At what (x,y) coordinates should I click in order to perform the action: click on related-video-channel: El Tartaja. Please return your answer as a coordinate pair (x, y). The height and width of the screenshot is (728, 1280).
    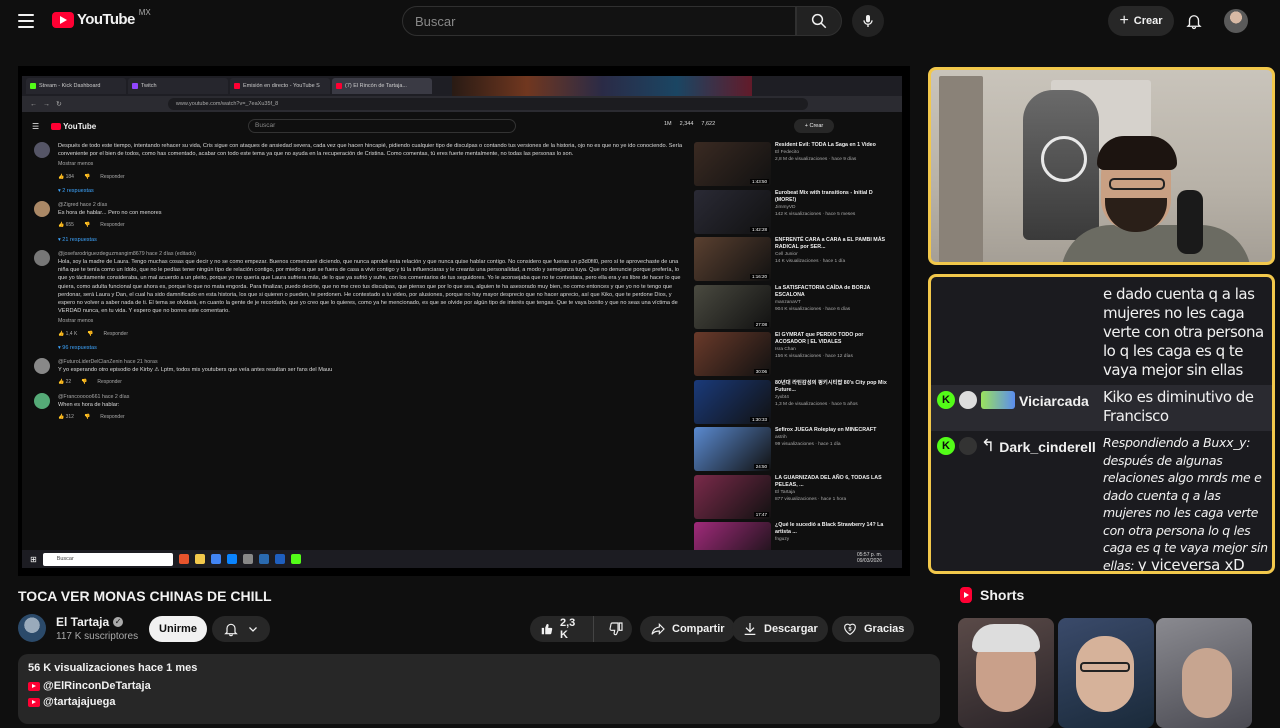
    Looking at the image, I should click on (785, 492).